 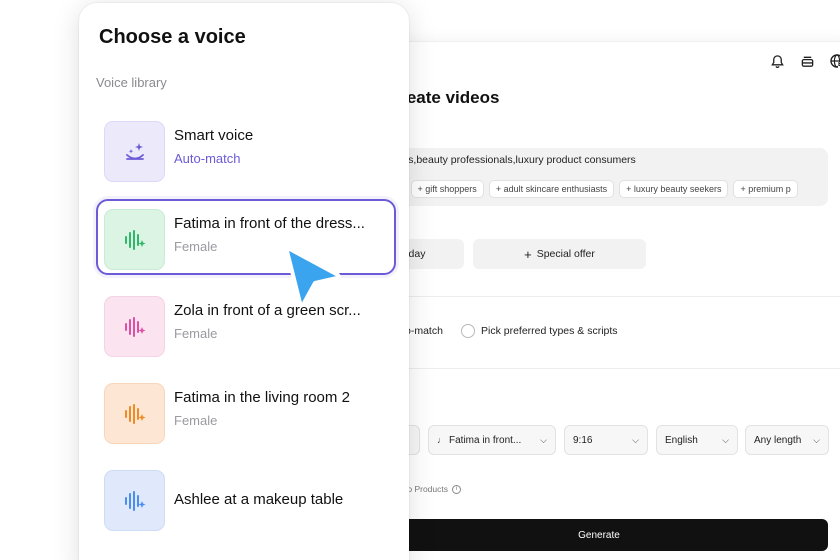 I want to click on voice-meta: Auto-match, so click(x=207, y=158).